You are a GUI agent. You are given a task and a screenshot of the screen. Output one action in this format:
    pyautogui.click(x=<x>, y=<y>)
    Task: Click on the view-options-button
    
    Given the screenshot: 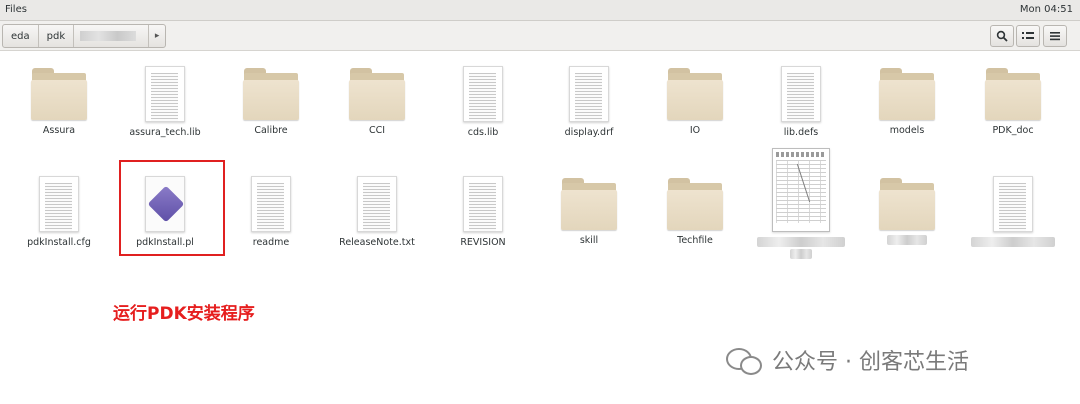 What is the action you would take?
    pyautogui.click(x=1028, y=36)
    